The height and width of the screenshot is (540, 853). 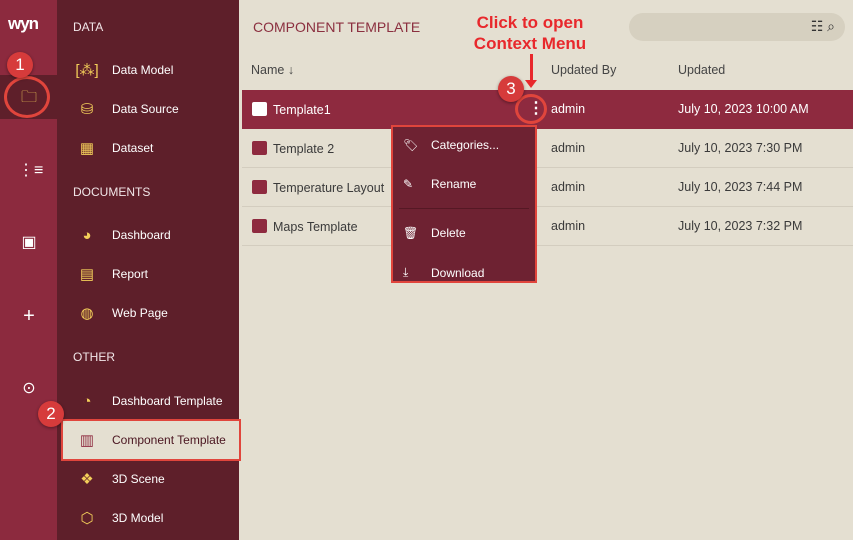 I want to click on annotation-text: Click to open Context Menu, so click(x=530, y=33).